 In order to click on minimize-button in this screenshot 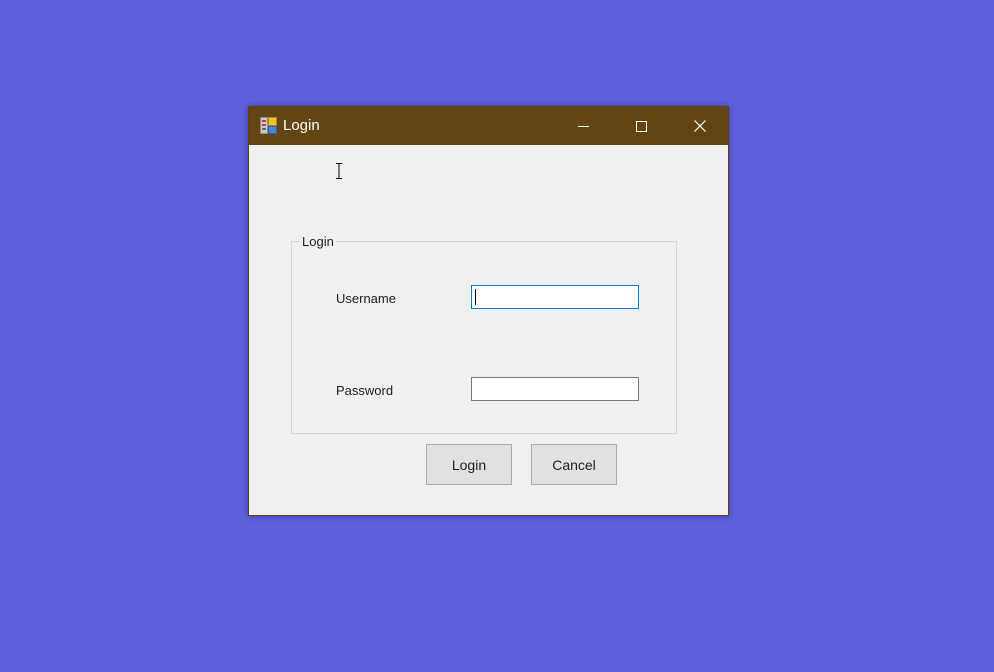, I will do `click(583, 126)`.